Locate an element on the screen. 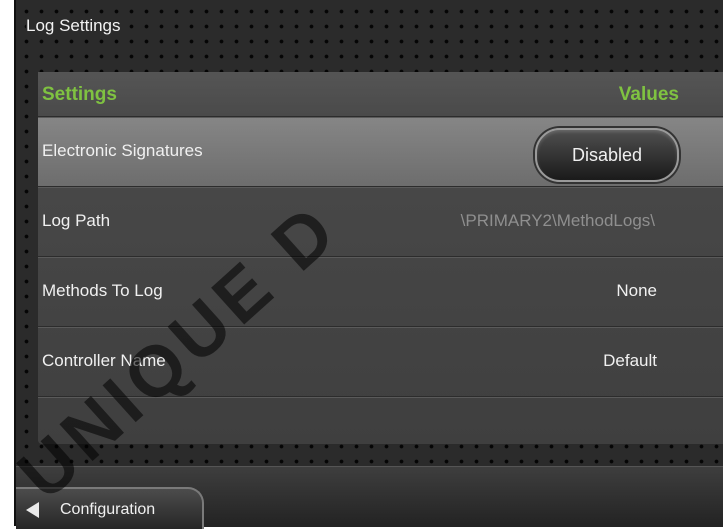 This screenshot has height=529, width=723. back-label: Configuration is located at coordinates (108, 509).